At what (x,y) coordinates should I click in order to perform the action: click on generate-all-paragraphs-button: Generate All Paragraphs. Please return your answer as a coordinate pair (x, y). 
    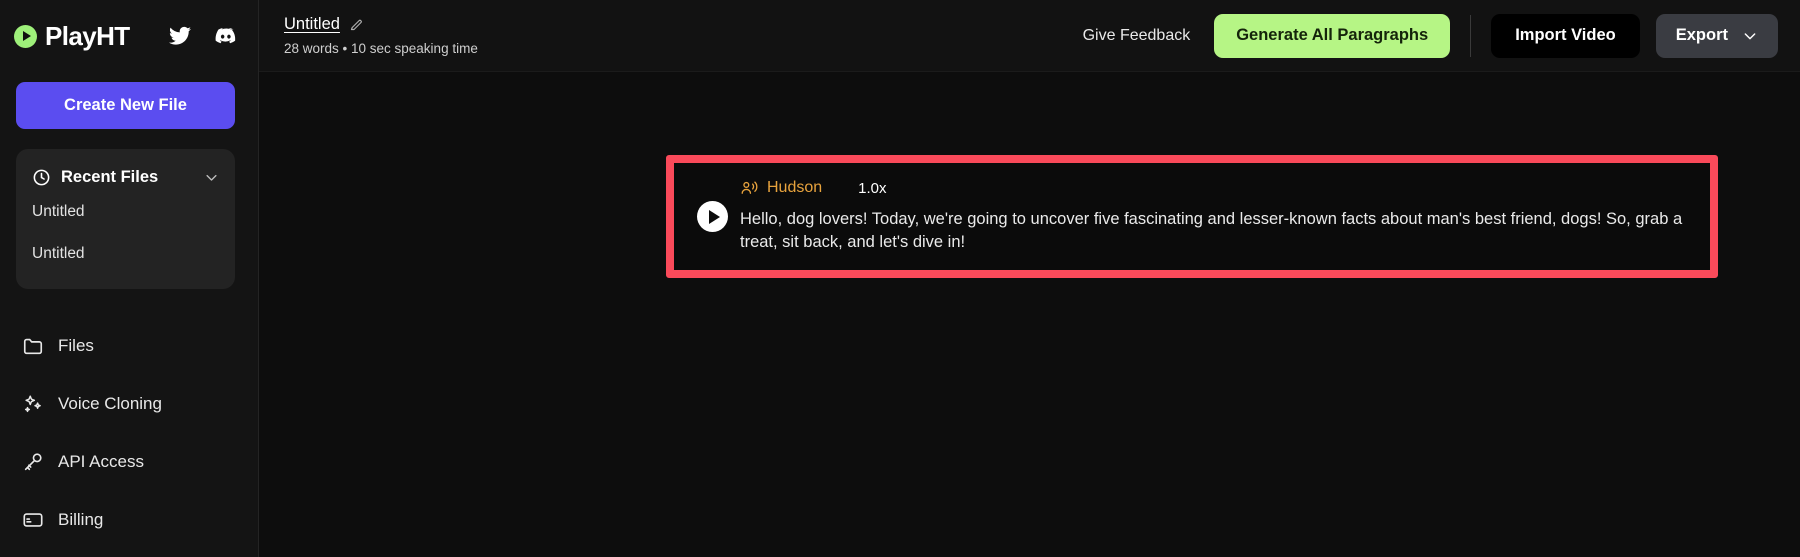
    Looking at the image, I should click on (1332, 35).